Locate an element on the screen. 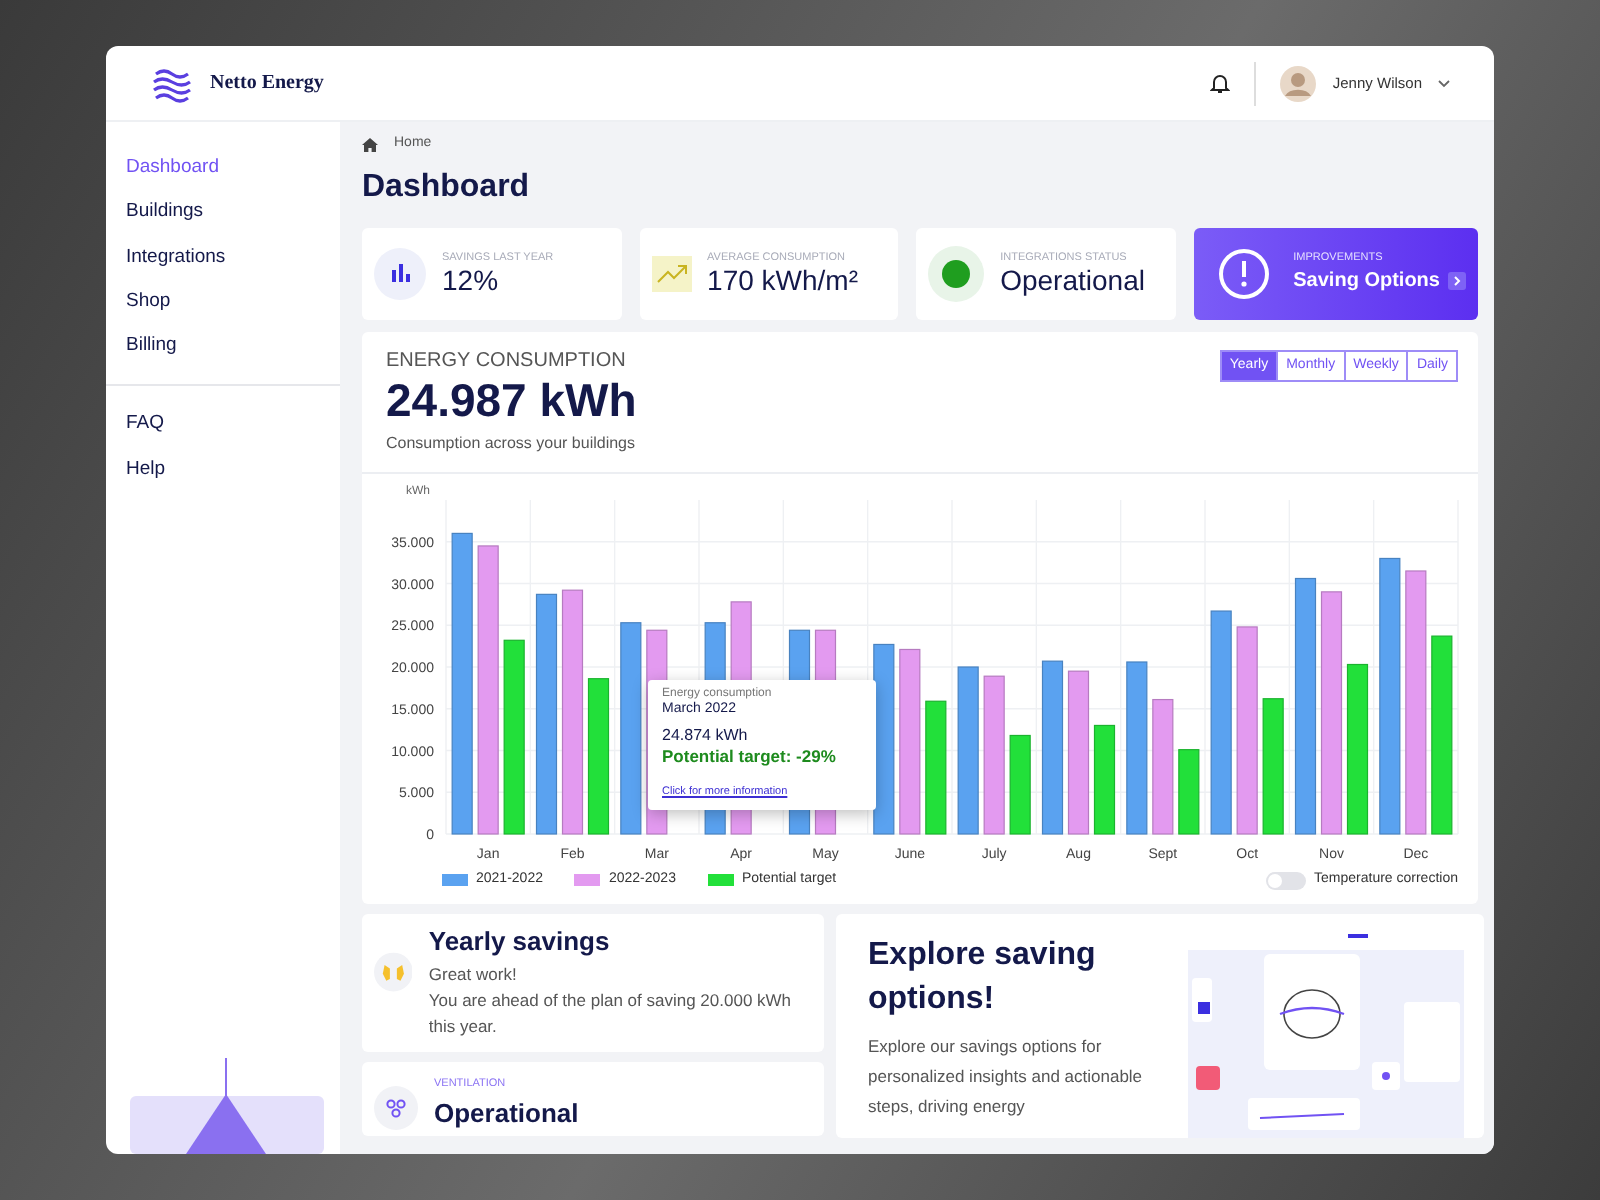 This screenshot has width=1600, height=1200. section-title: ENERGY CONSUMPTION is located at coordinates (507, 361).